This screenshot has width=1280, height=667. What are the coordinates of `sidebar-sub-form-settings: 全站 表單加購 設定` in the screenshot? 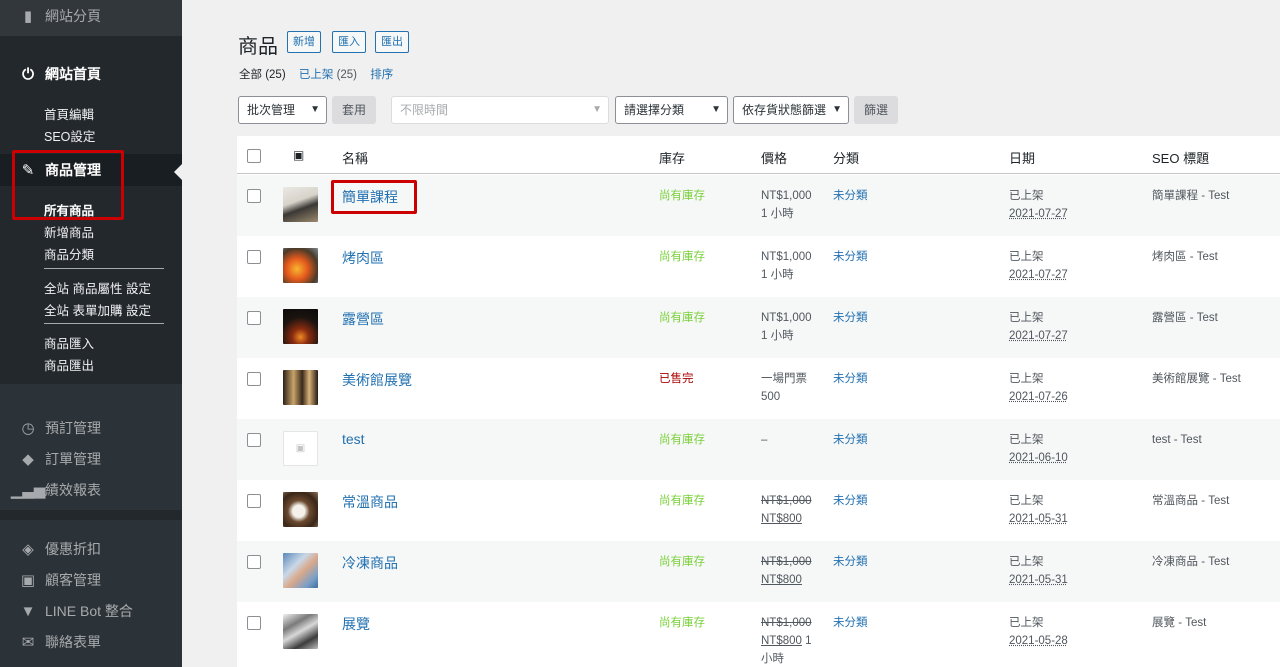 It's located at (97, 309).